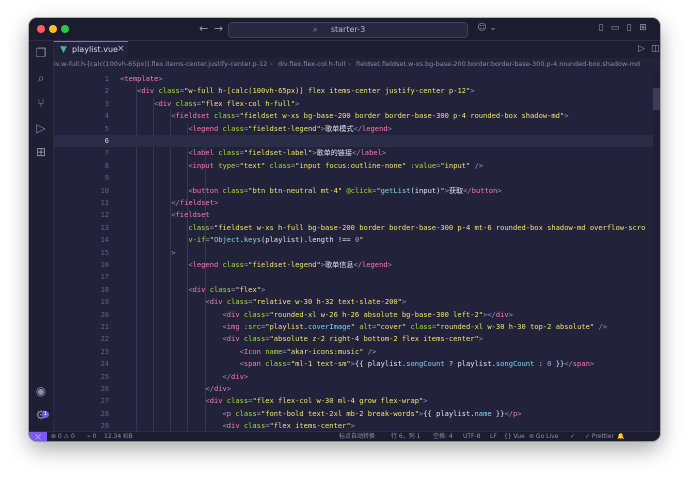 This screenshot has height=479, width=690. I want to click on search-icon: ⌕, so click(41, 78).